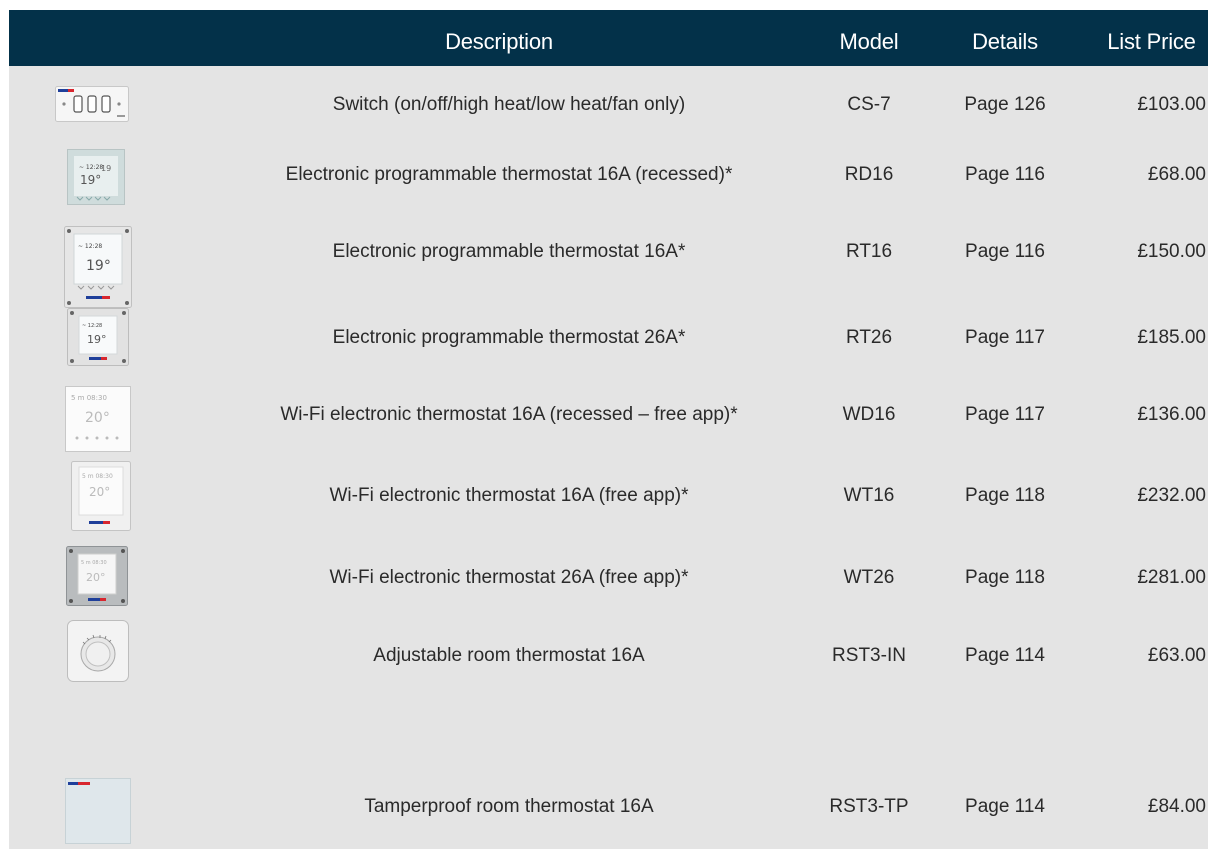 The height and width of the screenshot is (849, 1208). Describe the element at coordinates (1171, 495) in the screenshot. I see `row-price: £232.00` at that location.